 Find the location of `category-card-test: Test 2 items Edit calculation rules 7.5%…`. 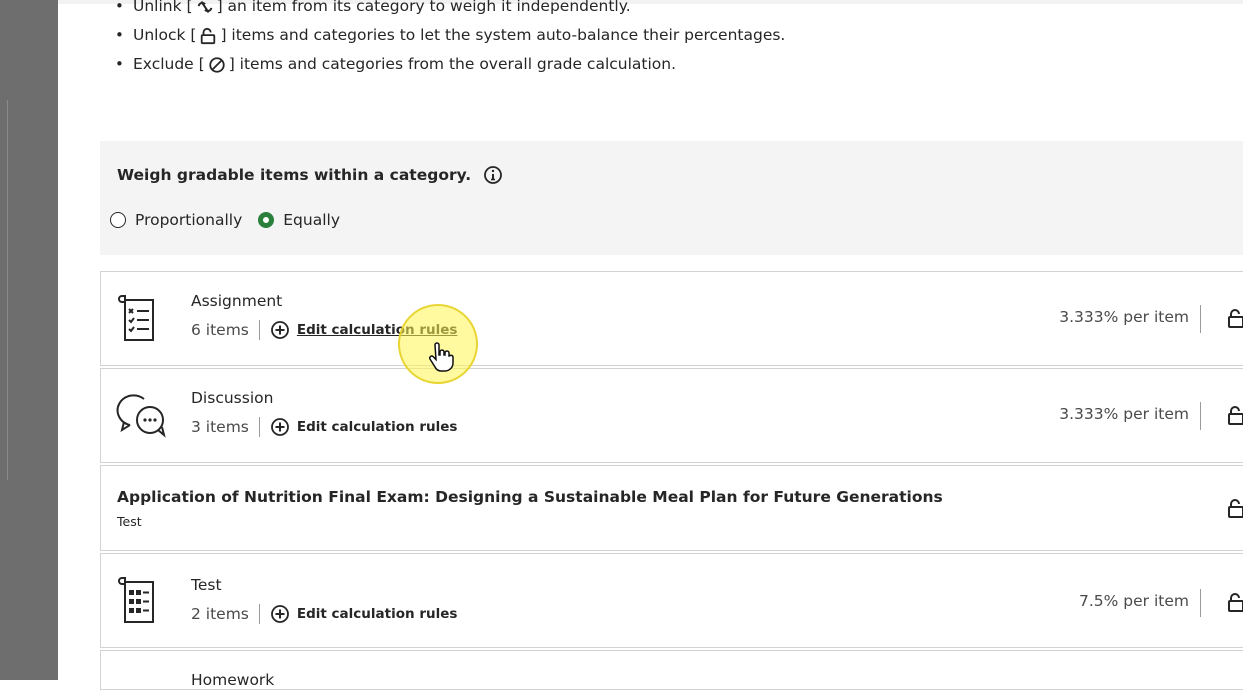

category-card-test: Test 2 items Edit calculation rules 7.5%… is located at coordinates (671, 600).